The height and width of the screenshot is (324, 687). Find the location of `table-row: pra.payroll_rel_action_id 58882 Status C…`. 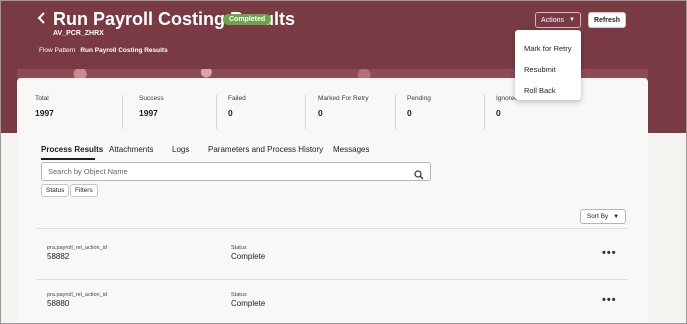

table-row: pra.payroll_rel_action_id 58882 Status C… is located at coordinates (332, 261).